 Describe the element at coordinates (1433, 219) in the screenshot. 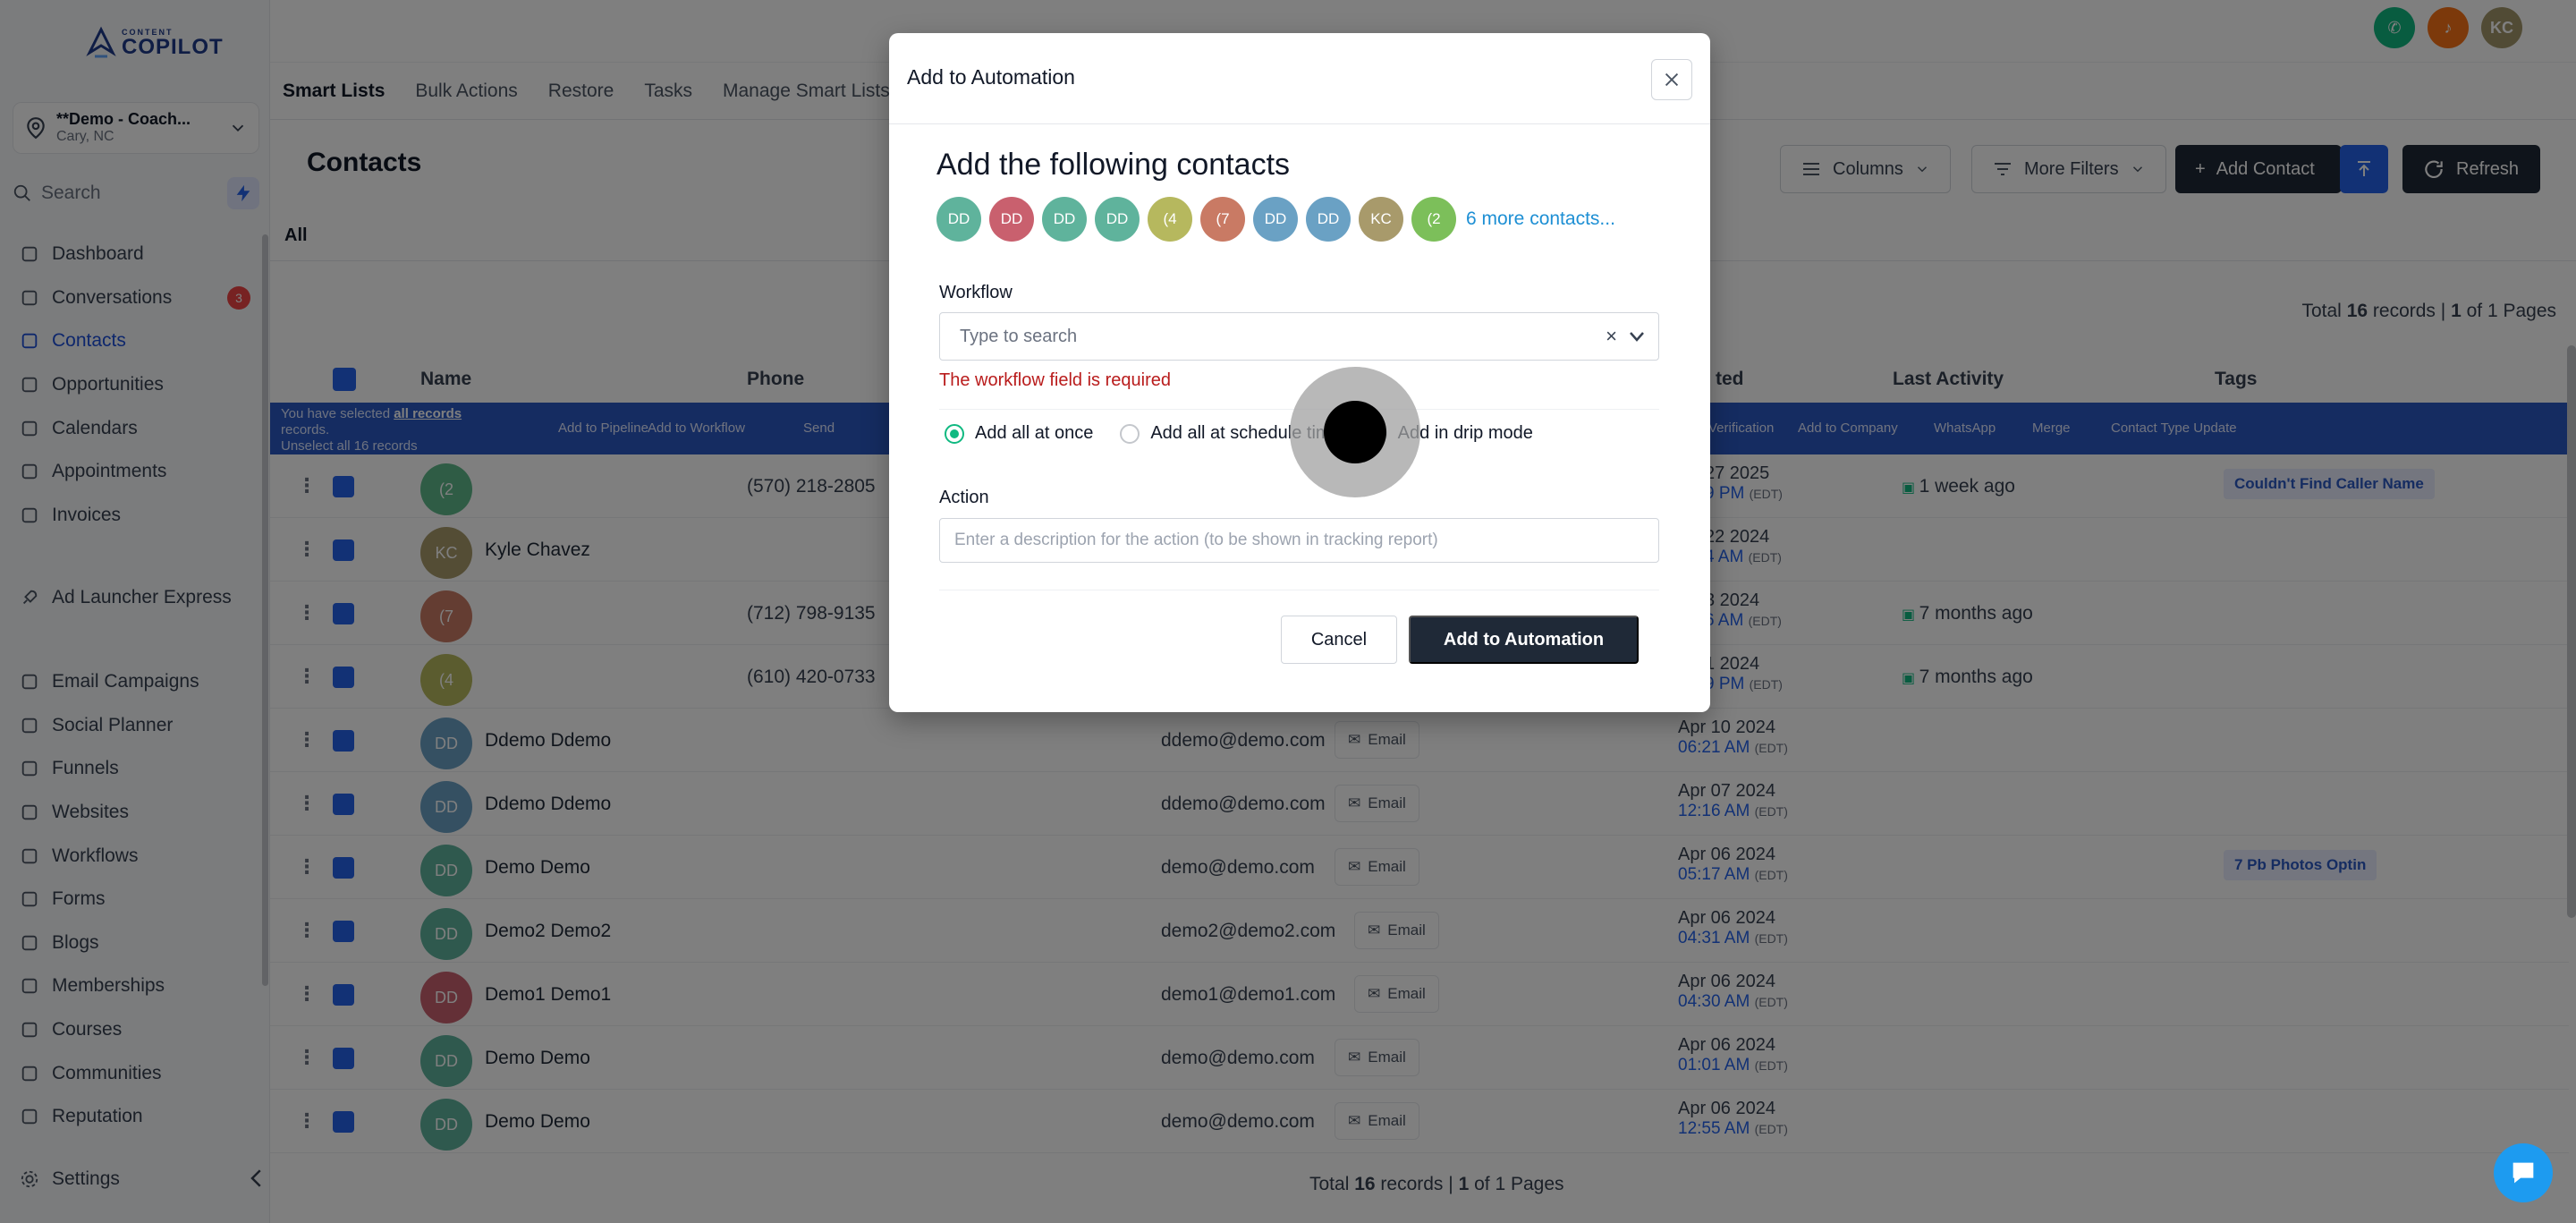

I see `contact-chip: (2` at that location.